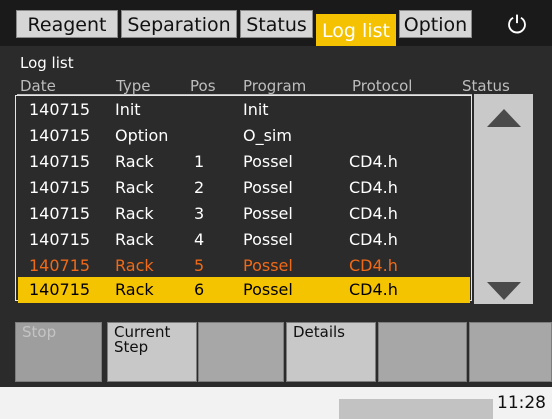 The height and width of the screenshot is (419, 552). Describe the element at coordinates (199, 161) in the screenshot. I see `cell-pos: 1` at that location.